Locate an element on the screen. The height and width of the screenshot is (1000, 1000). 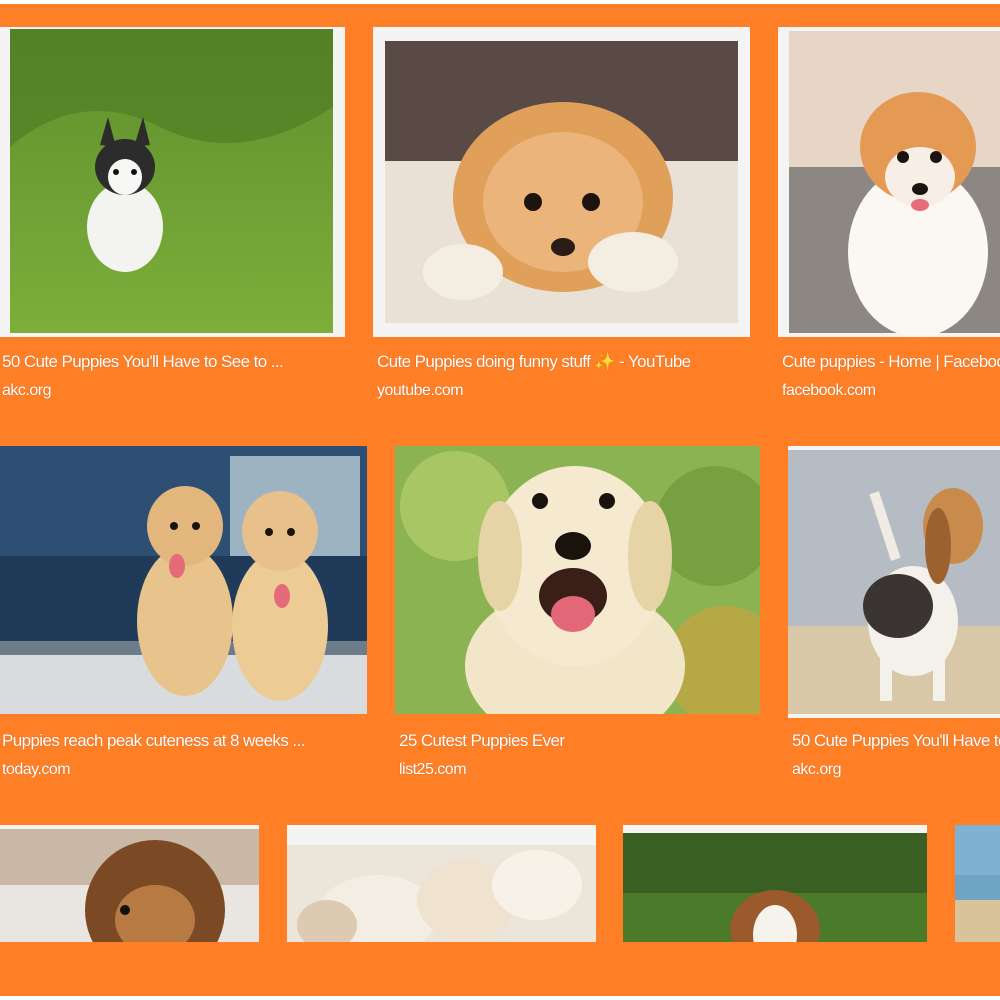
pomeranian-sitting-image is located at coordinates (894, 184).